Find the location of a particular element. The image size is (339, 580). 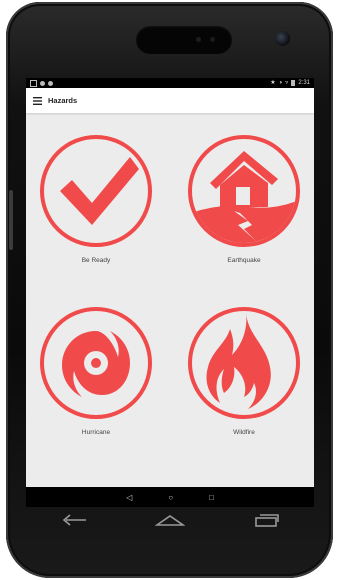

recent-apps-icon is located at coordinates (266, 520).